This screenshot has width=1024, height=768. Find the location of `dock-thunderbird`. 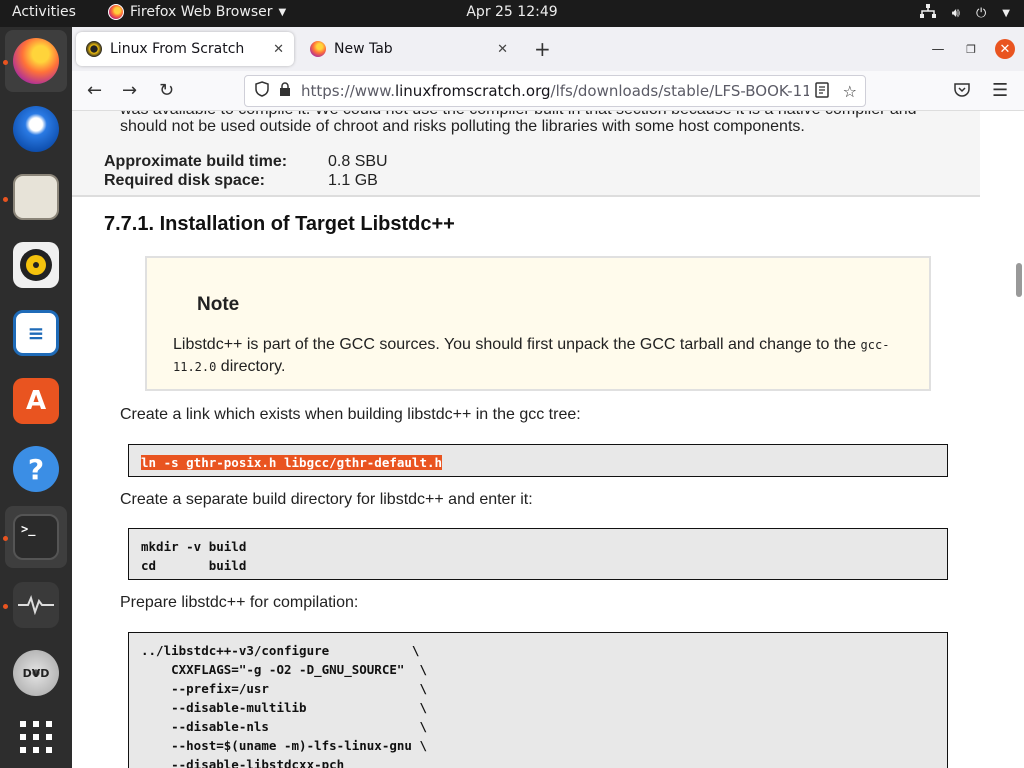

dock-thunderbird is located at coordinates (36, 129).